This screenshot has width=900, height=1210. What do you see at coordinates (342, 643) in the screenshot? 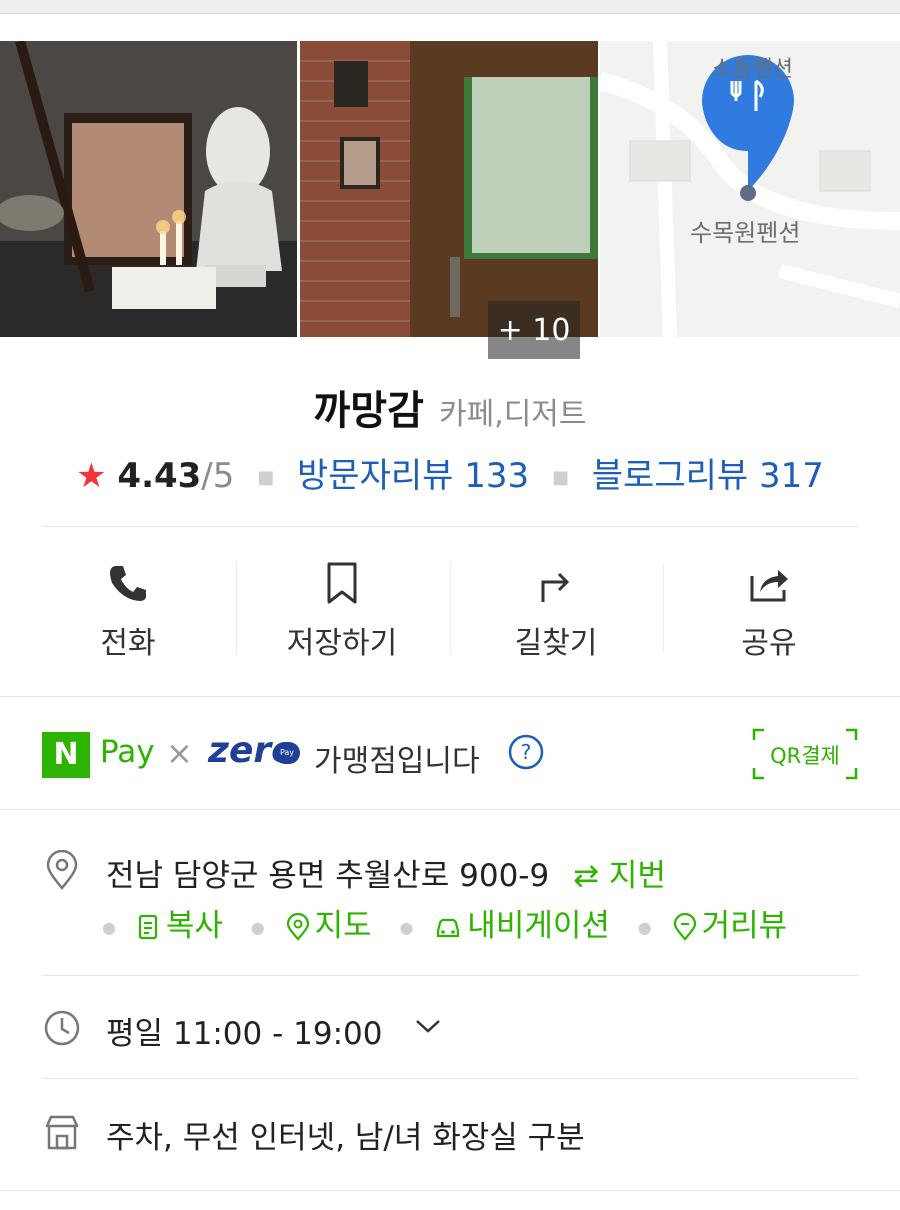
I see `save-label: 저장하기` at bounding box center [342, 643].